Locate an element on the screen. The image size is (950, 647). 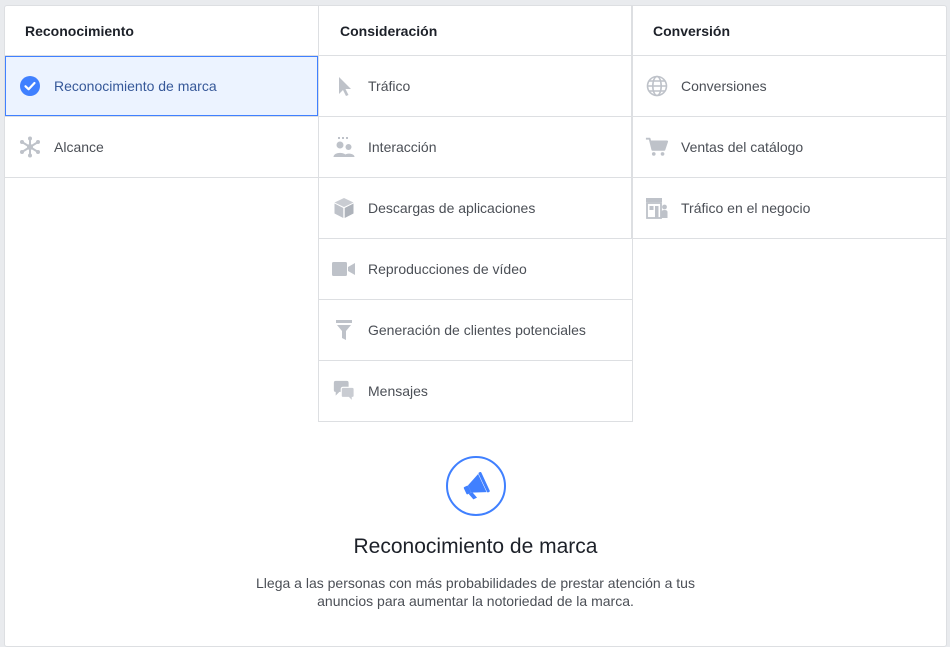
objective-label: Descargas de aplicaciones is located at coordinates (452, 208).